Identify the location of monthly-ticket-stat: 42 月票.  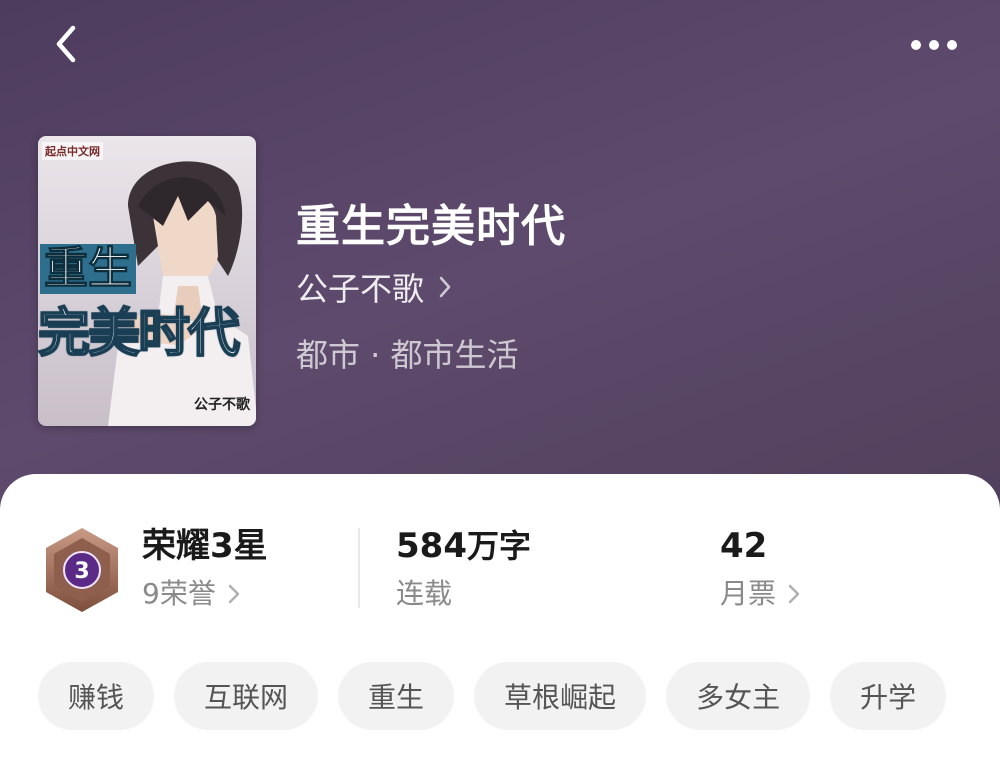
(760, 569).